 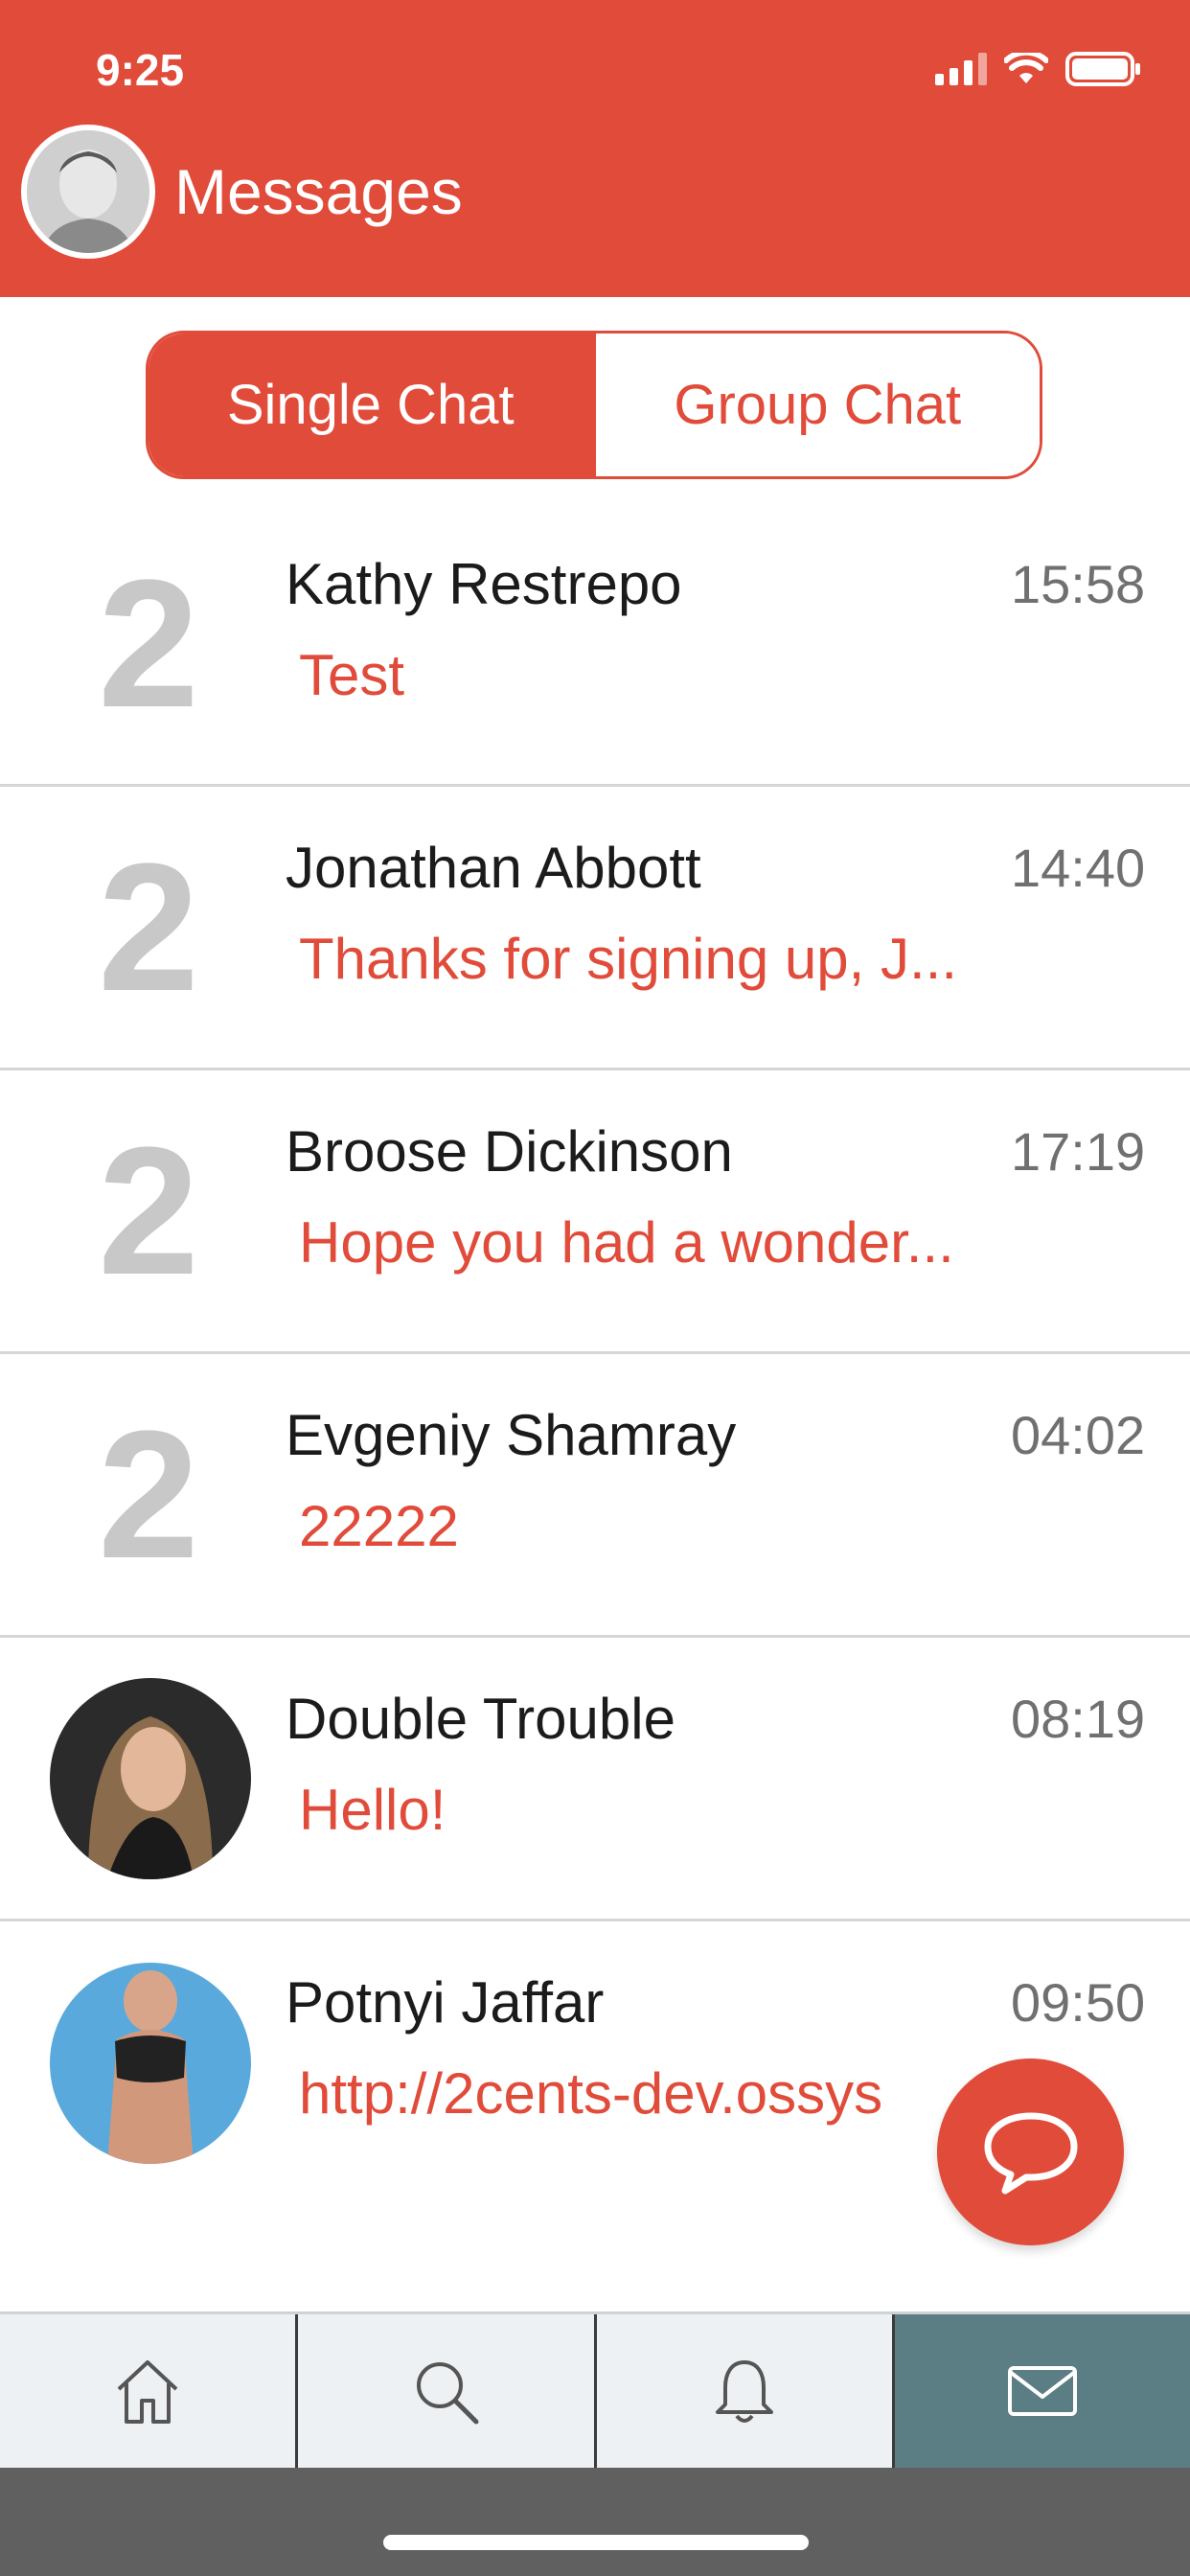 I want to click on tab-notifications, so click(x=746, y=2391).